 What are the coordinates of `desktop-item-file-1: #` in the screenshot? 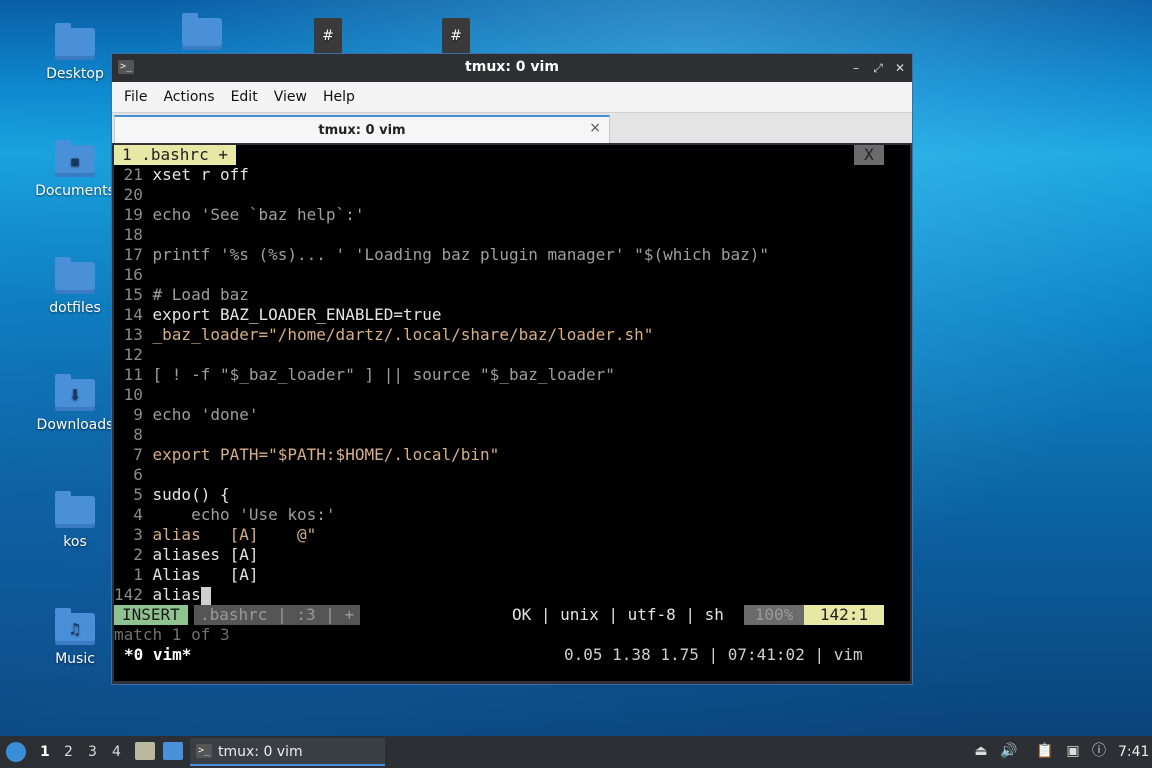 It's located at (328, 38).